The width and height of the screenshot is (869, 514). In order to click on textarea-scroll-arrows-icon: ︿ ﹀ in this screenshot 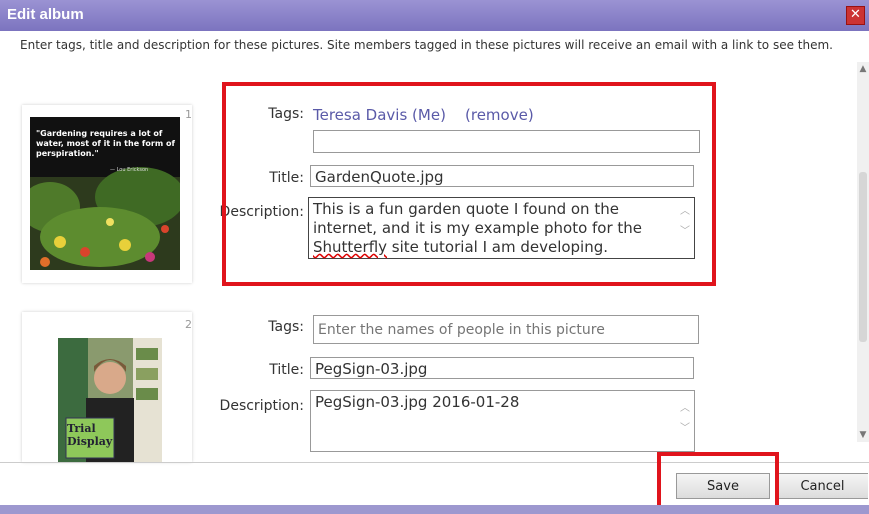, I will do `click(685, 419)`.